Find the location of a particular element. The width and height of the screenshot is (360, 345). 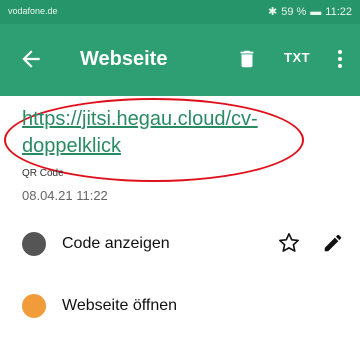

url-link: https://jitsi.hegau.cloud/cv-doppelklick is located at coordinates (167, 133).